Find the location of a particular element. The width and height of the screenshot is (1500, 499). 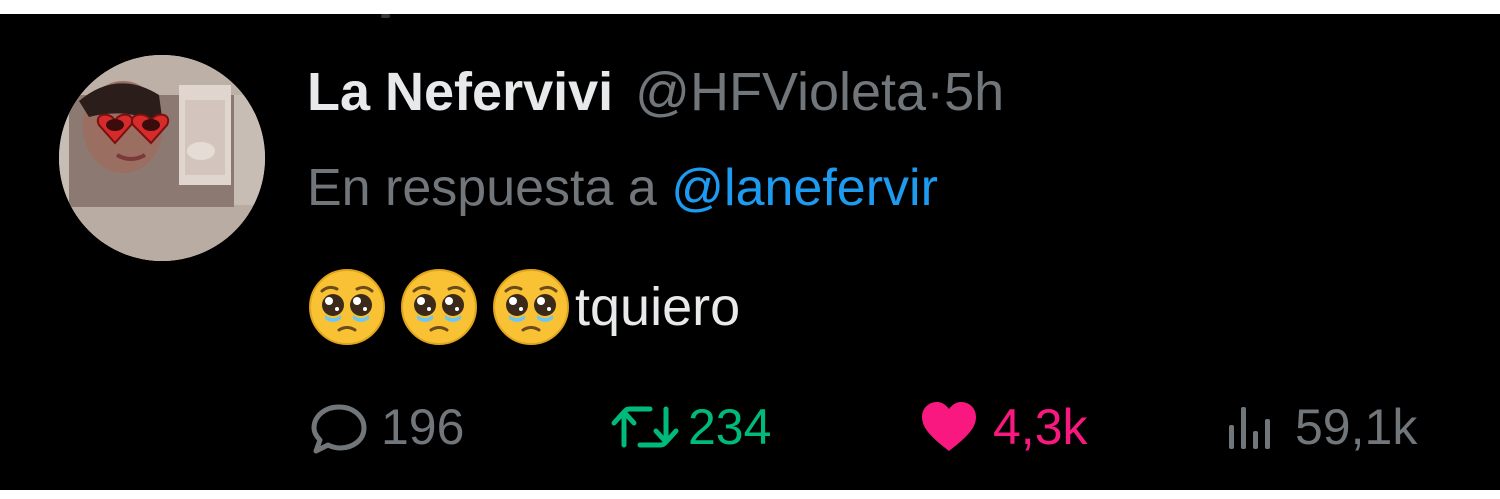

like-button: 4,3k is located at coordinates (1002, 427).